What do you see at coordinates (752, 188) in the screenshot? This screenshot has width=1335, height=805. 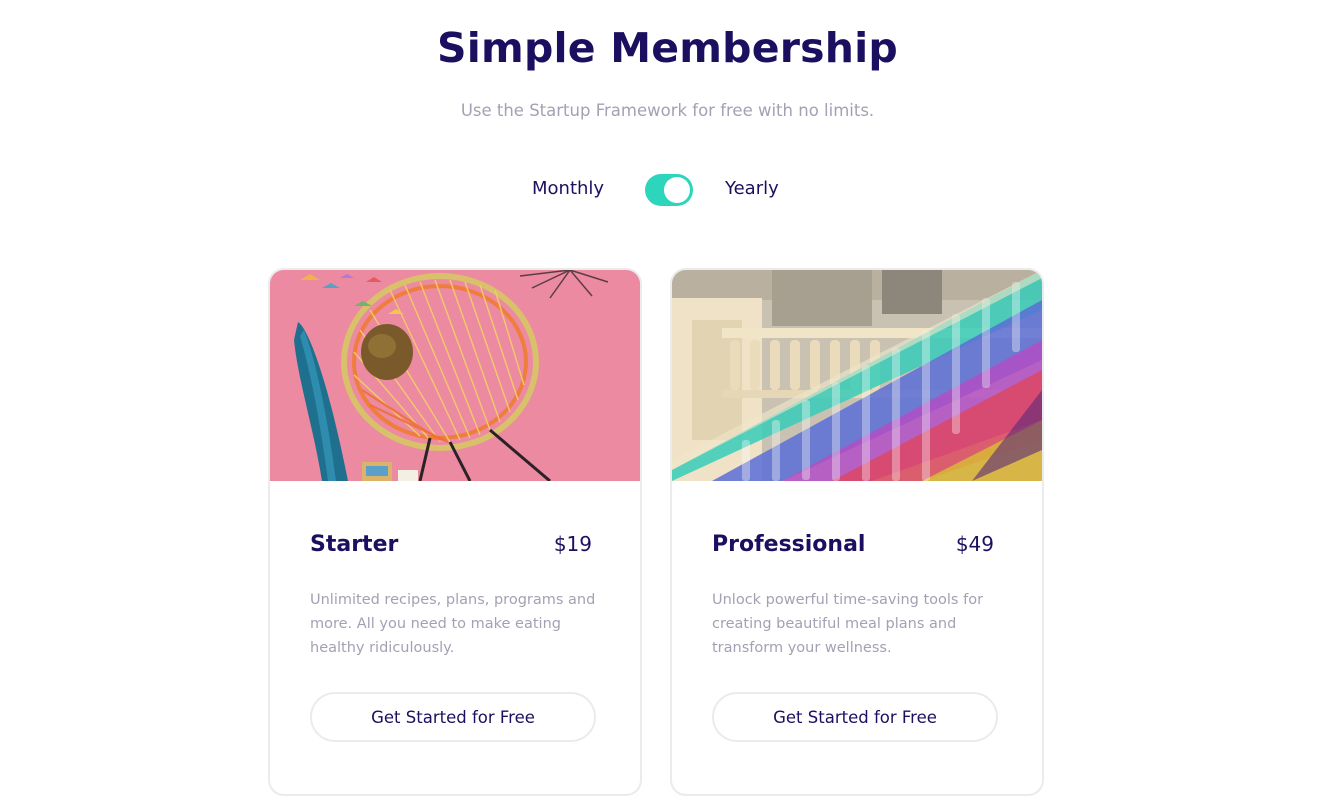 I see `yearly-label: Yearly` at bounding box center [752, 188].